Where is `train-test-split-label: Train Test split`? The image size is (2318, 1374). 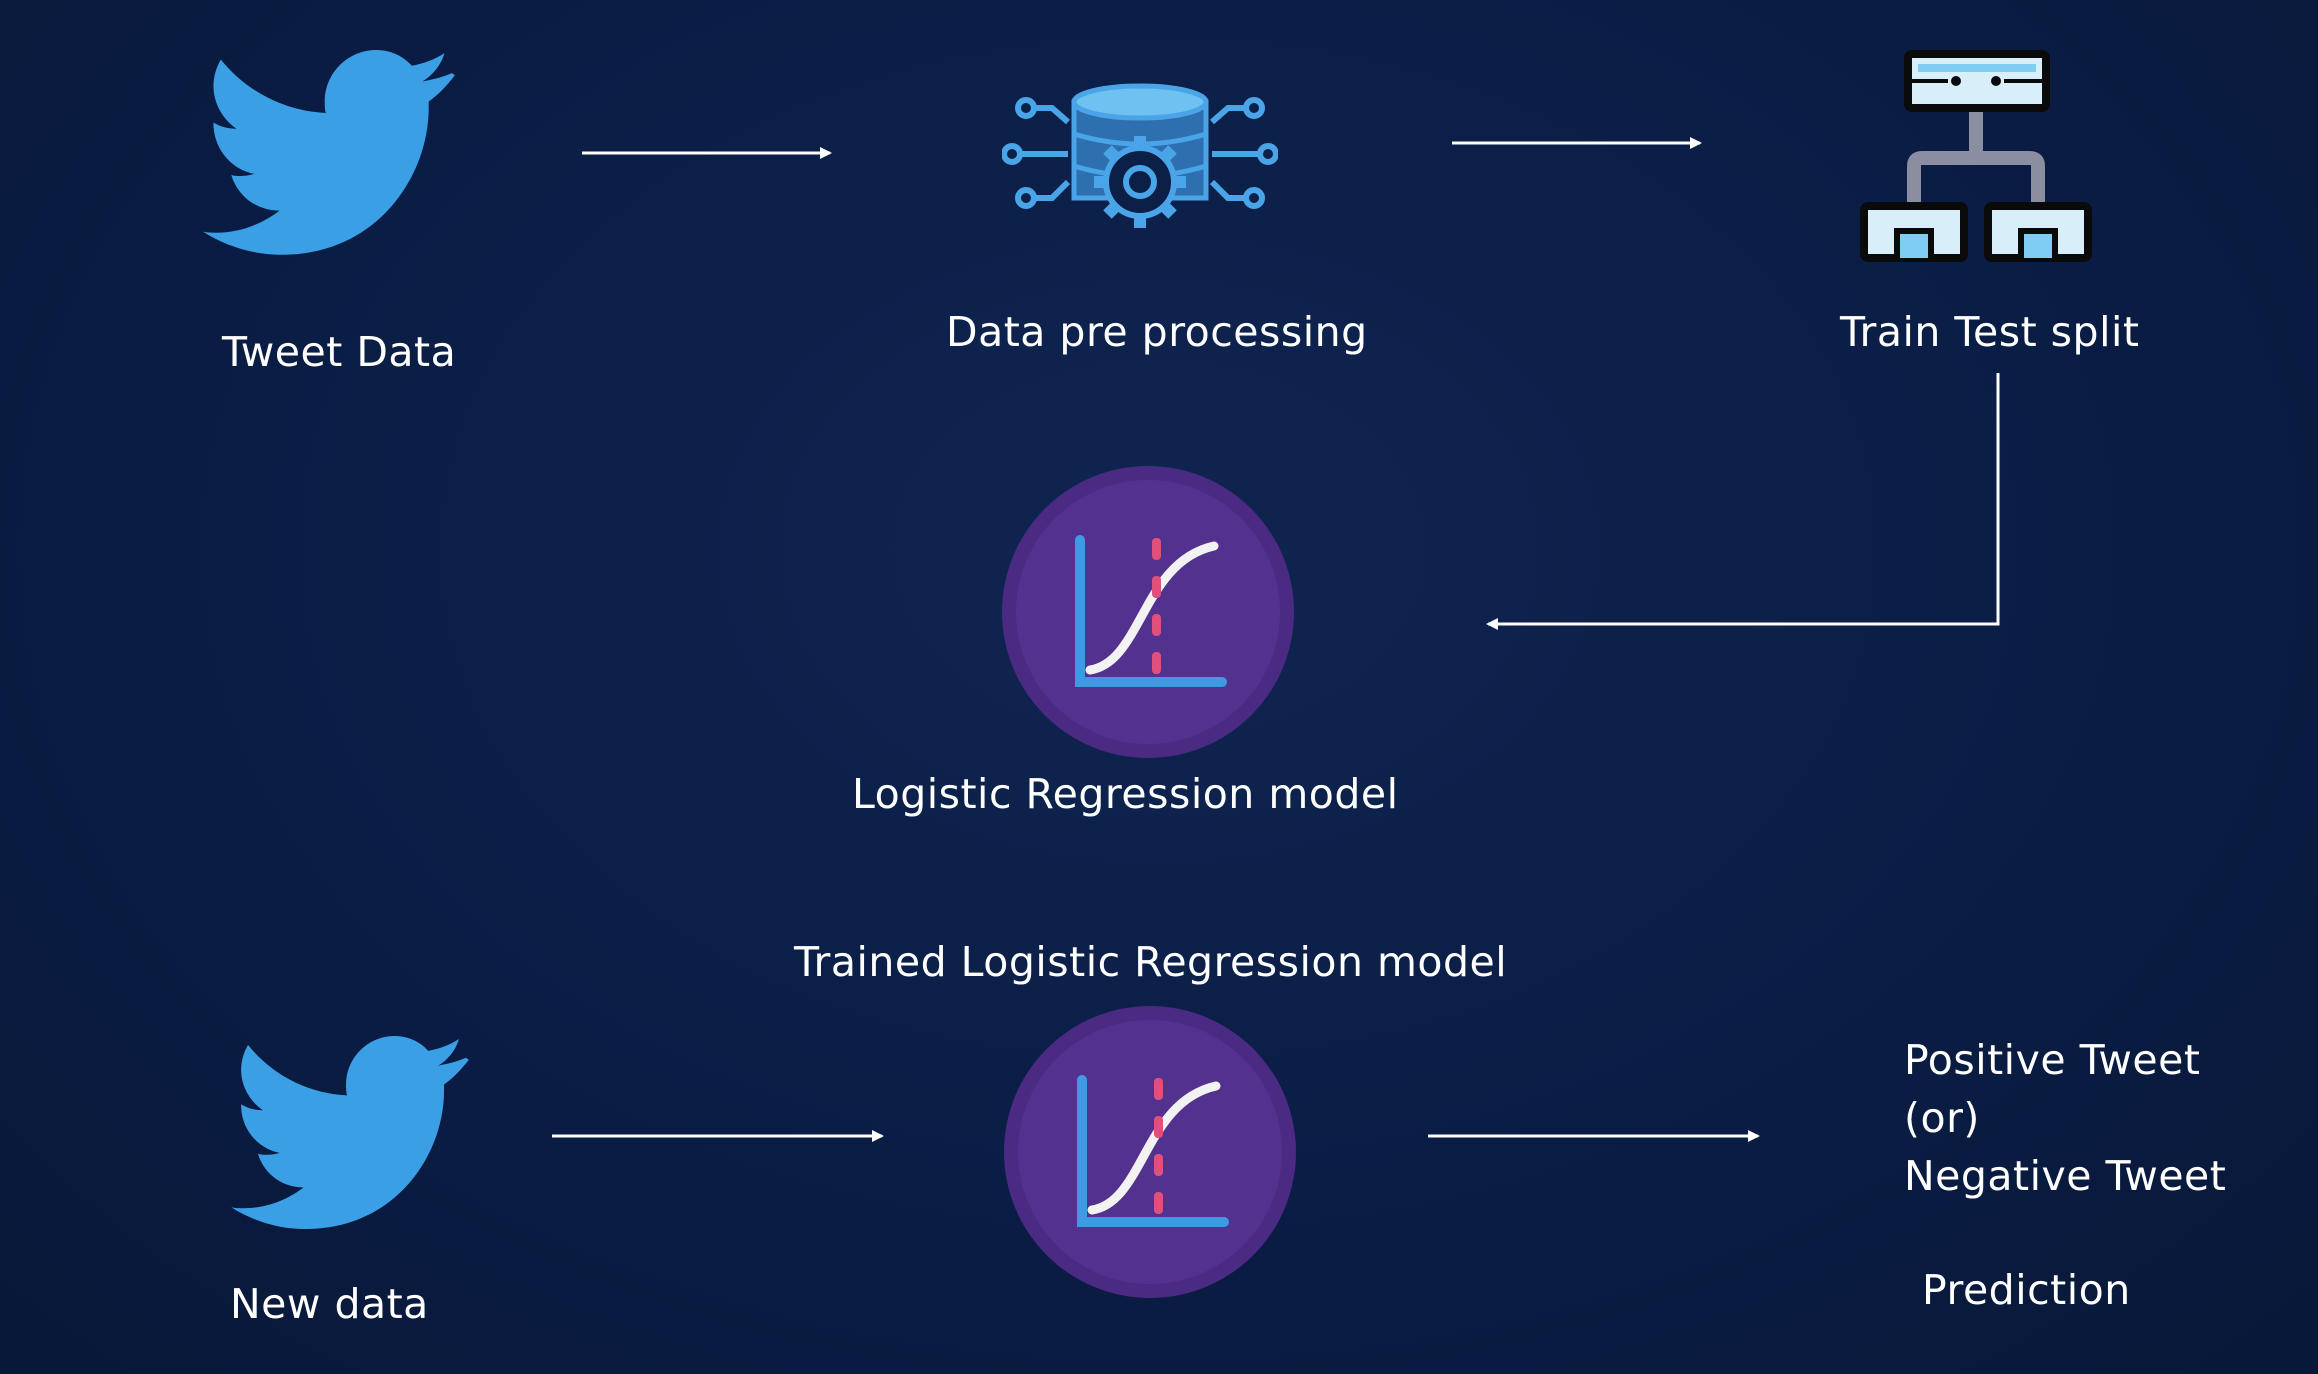
train-test-split-label: Train Test split is located at coordinates (1990, 332).